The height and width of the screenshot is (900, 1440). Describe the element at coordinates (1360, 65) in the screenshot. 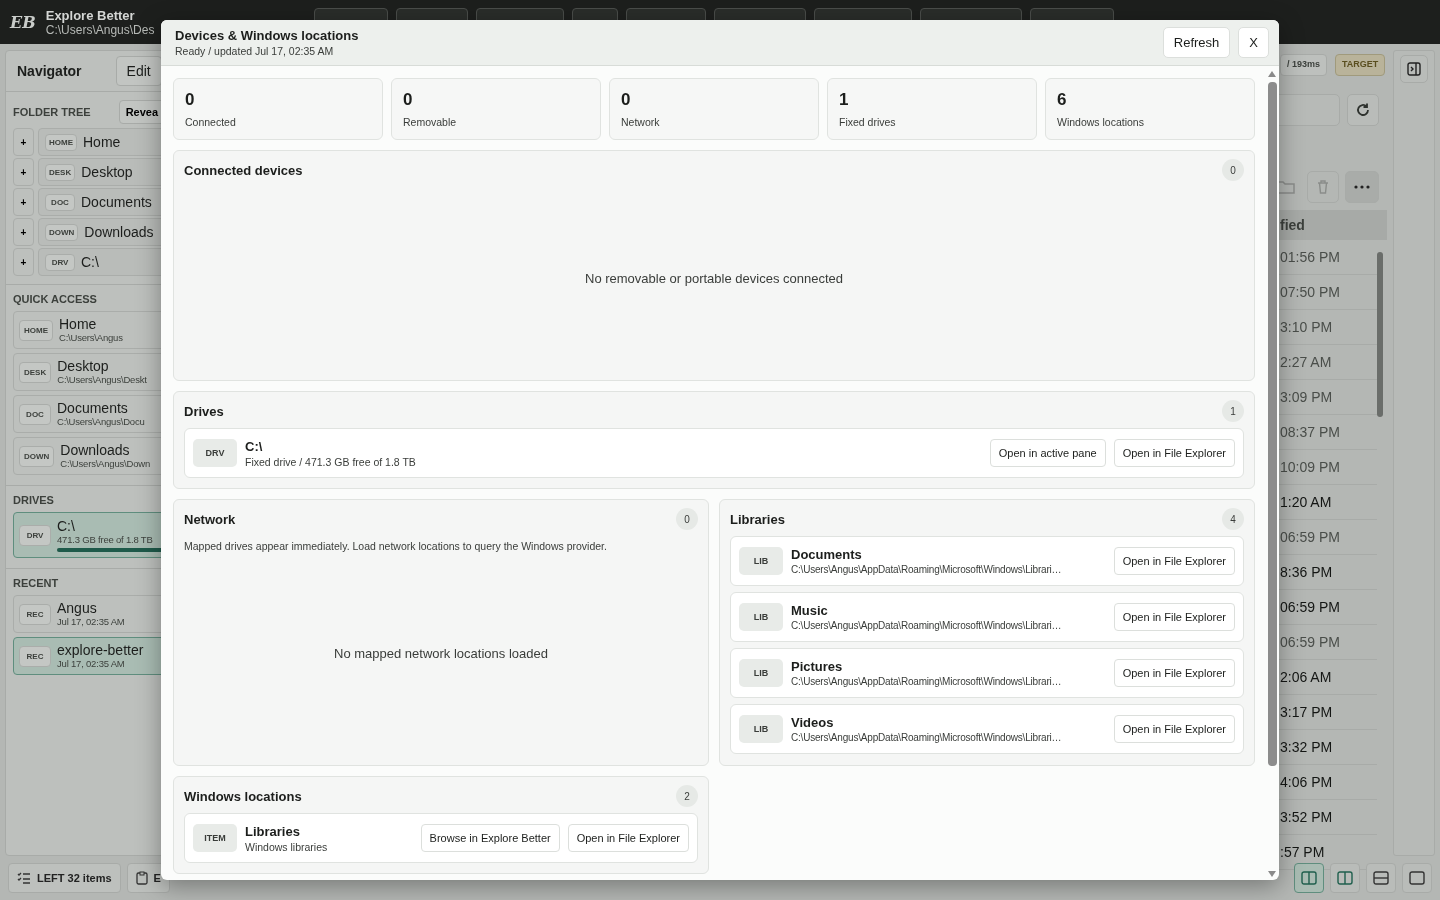

I see `target-chip: TARGET` at that location.